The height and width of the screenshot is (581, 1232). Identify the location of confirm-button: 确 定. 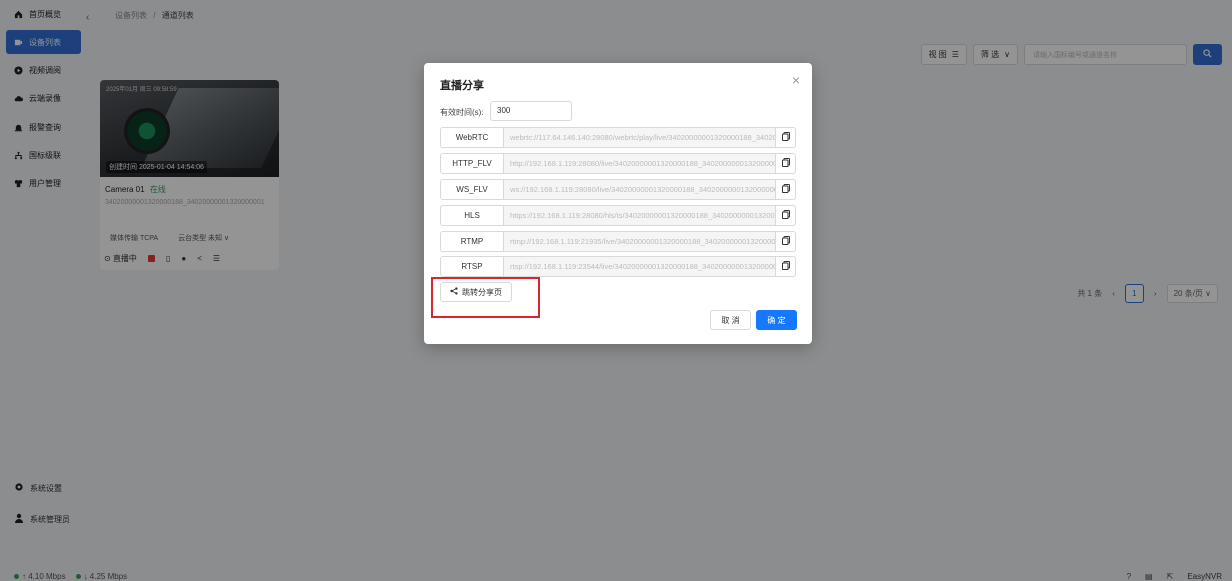
(776, 320).